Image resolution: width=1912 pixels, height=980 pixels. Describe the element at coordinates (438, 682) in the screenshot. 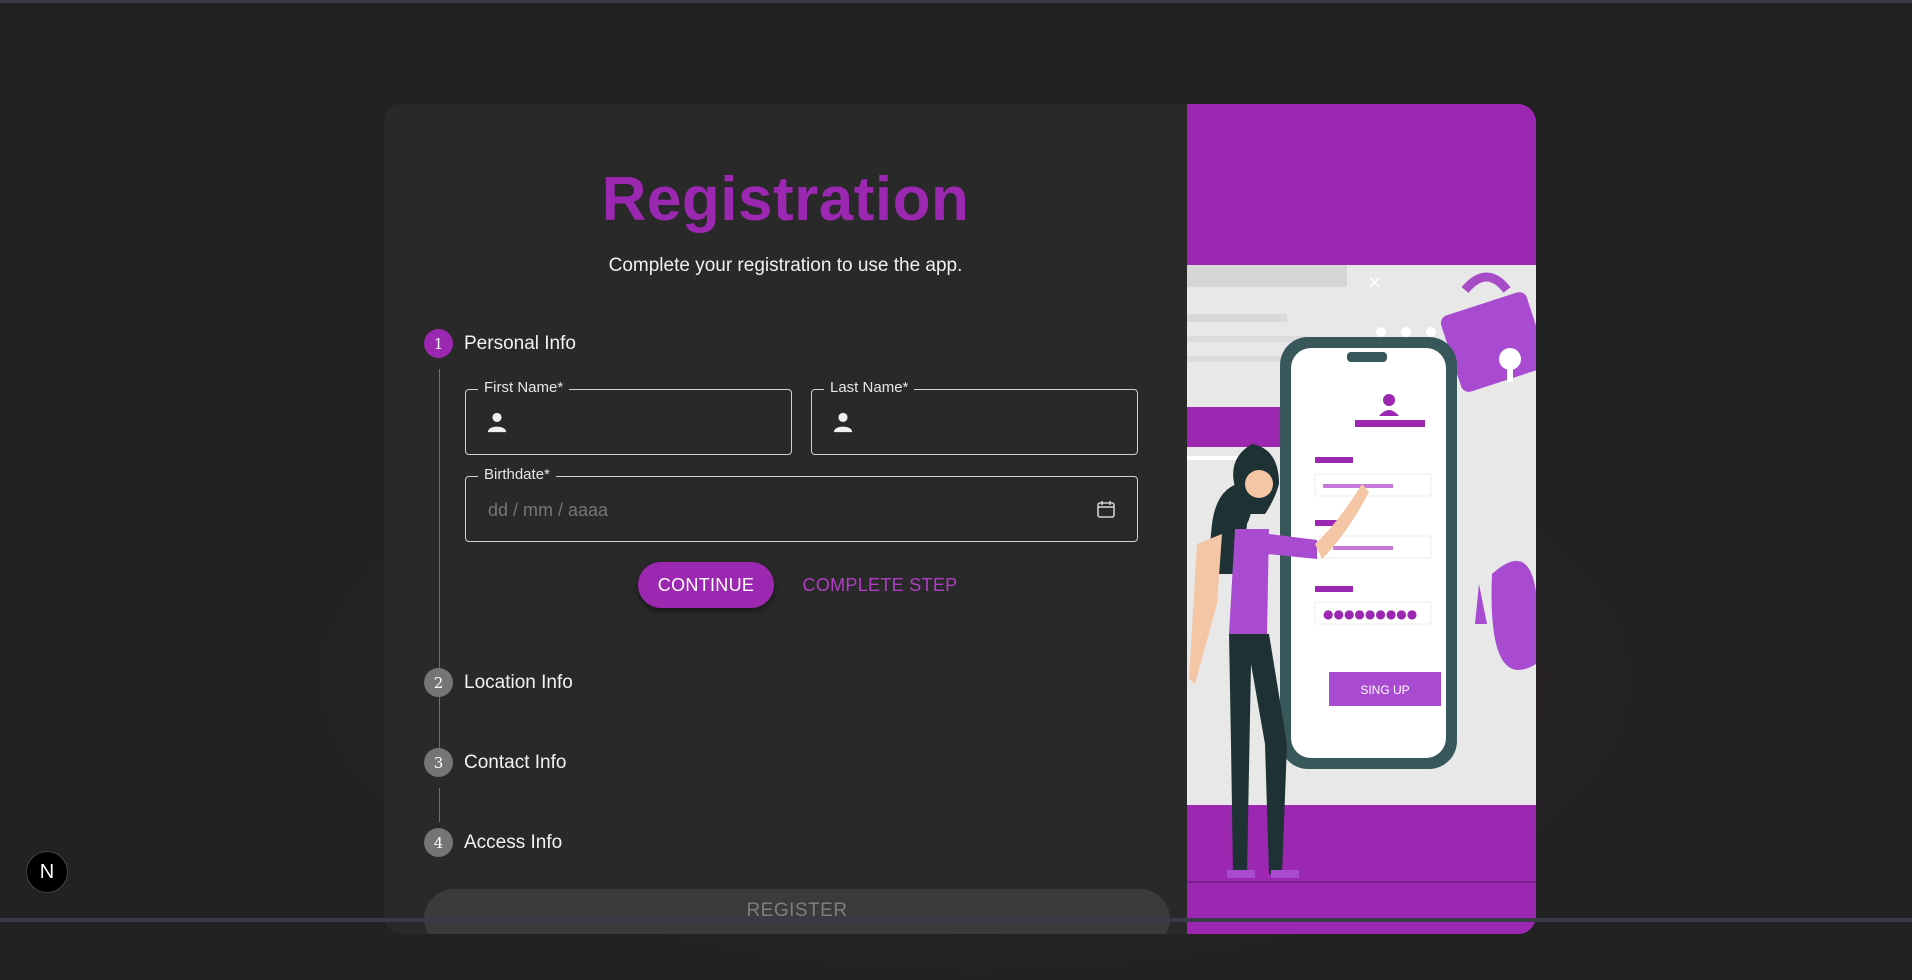

I see `step-2-indicator: 2` at that location.